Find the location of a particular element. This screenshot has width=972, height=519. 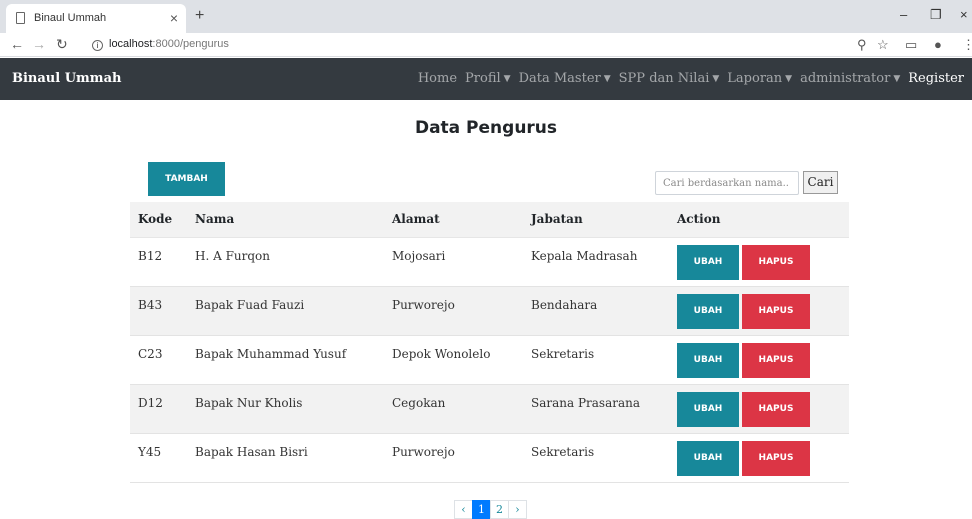

browser-tab: Binaul Ummah × is located at coordinates (96, 18).